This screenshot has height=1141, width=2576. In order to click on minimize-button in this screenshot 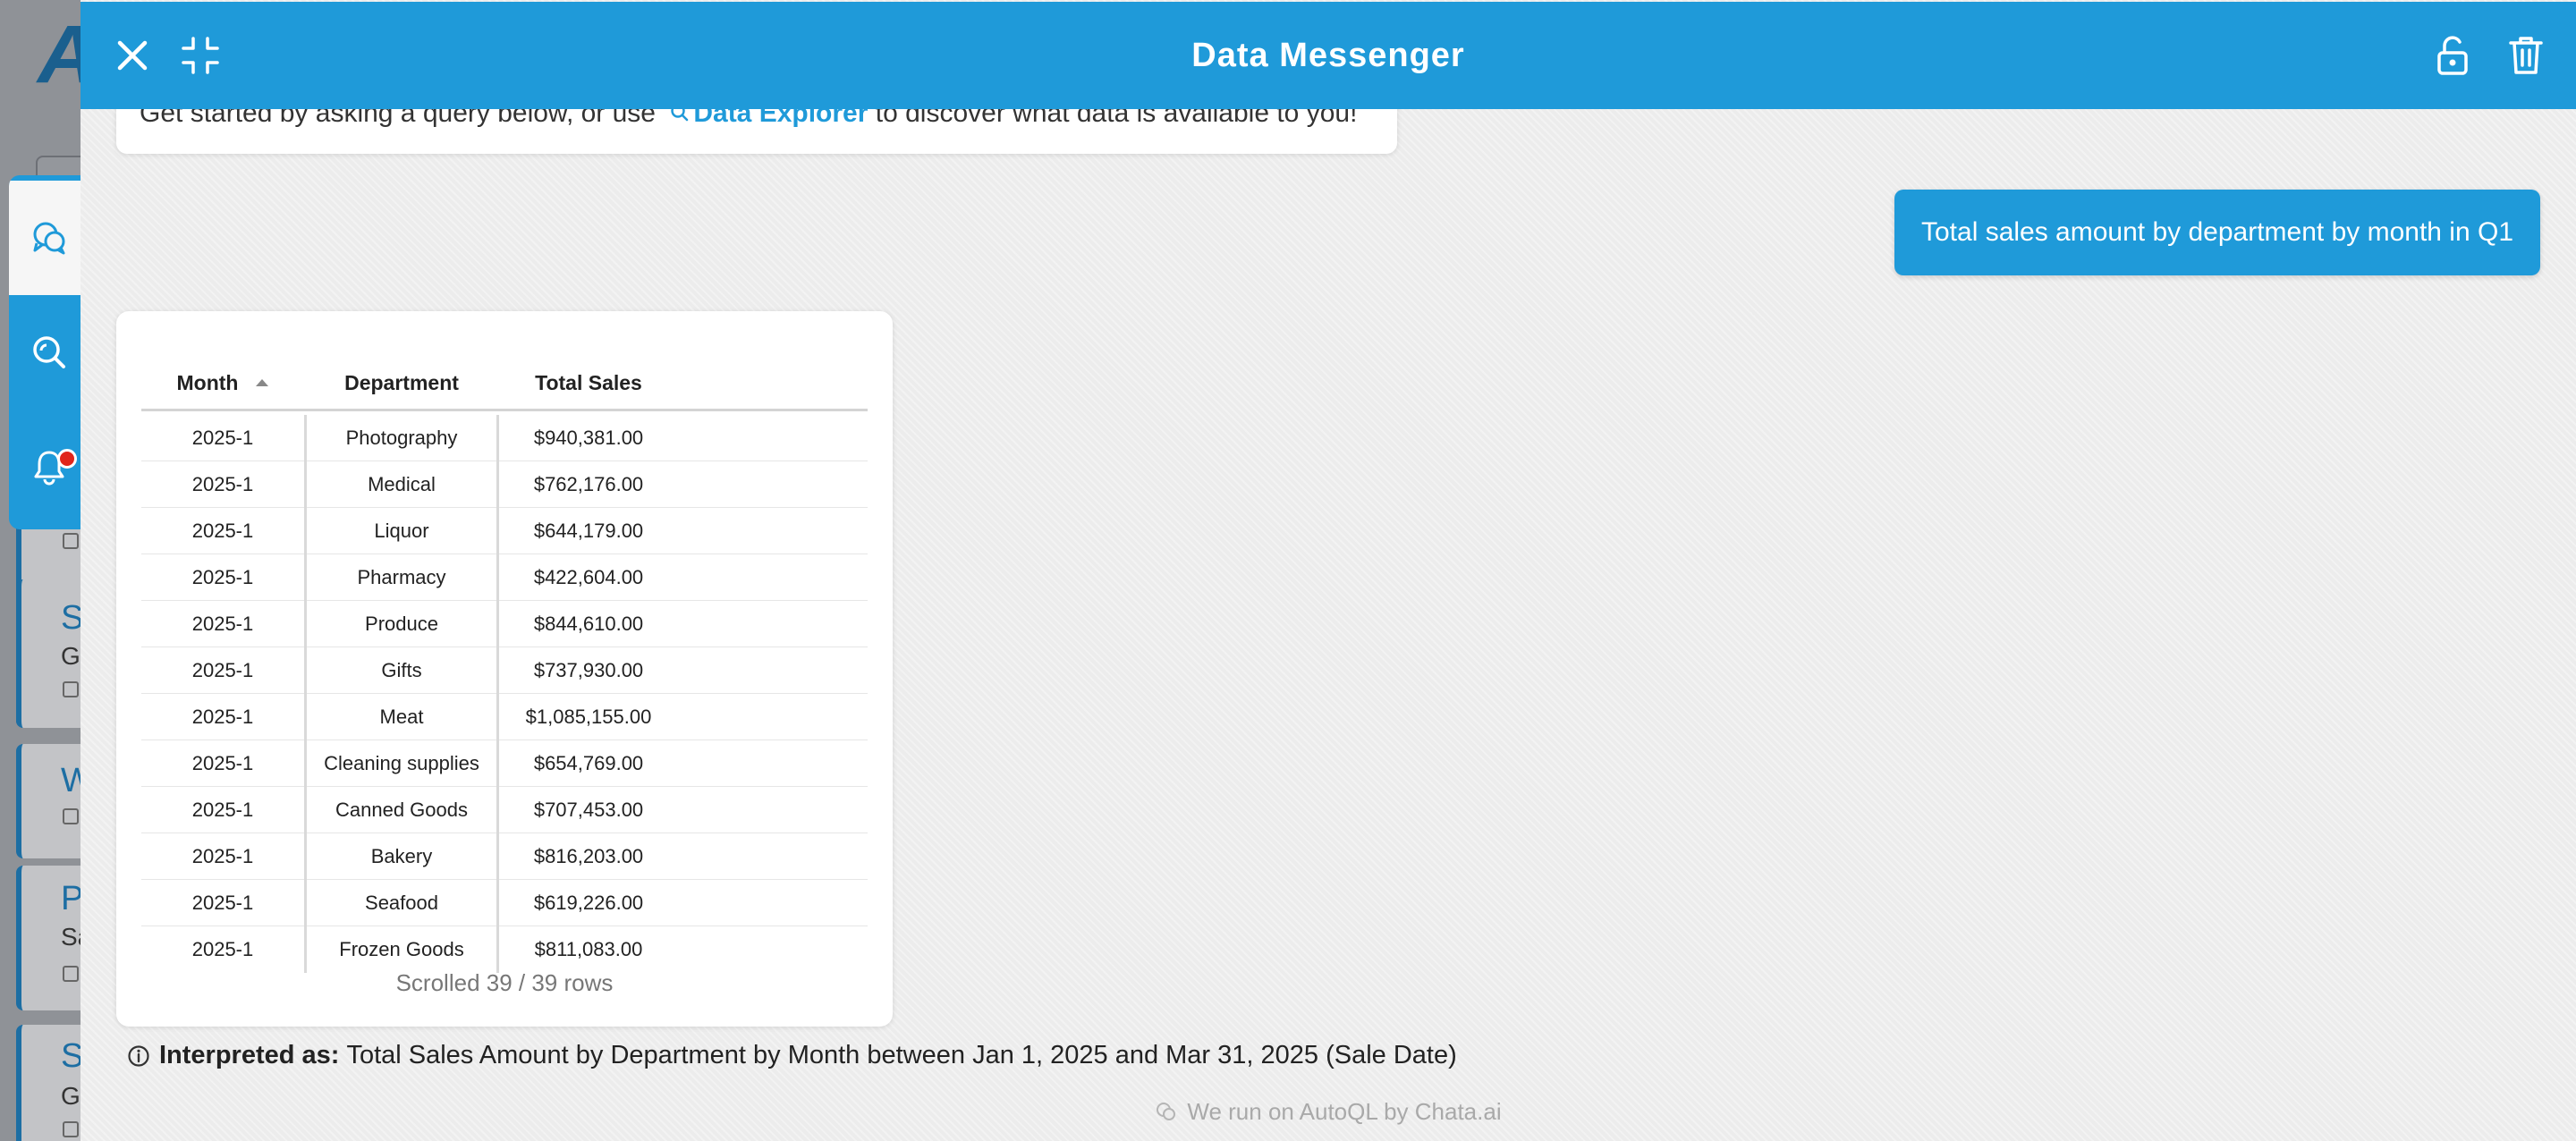, I will do `click(200, 55)`.